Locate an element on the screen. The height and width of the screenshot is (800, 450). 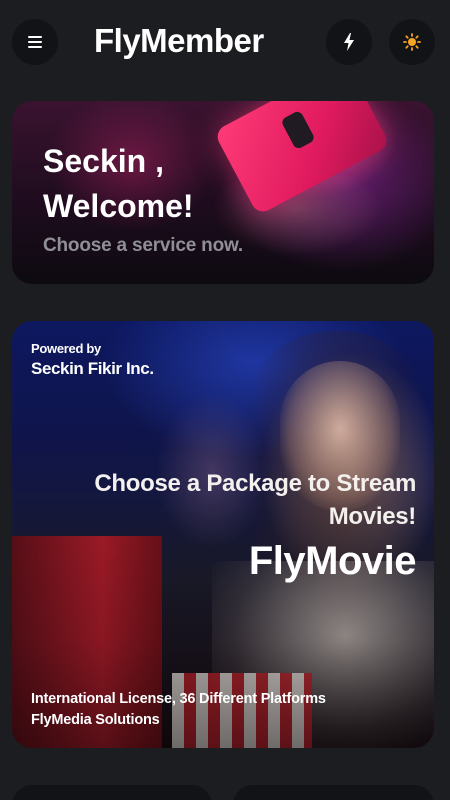
promo-brand-title: FlyMovie is located at coordinates (332, 561).